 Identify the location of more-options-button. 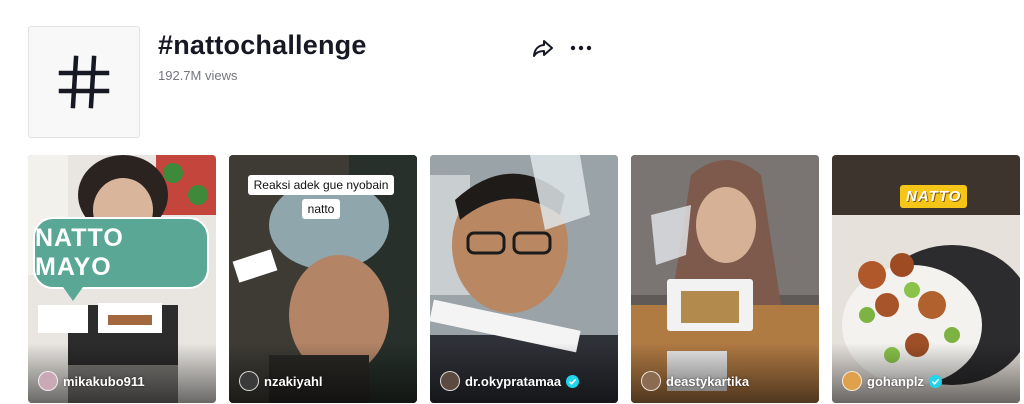
(581, 48).